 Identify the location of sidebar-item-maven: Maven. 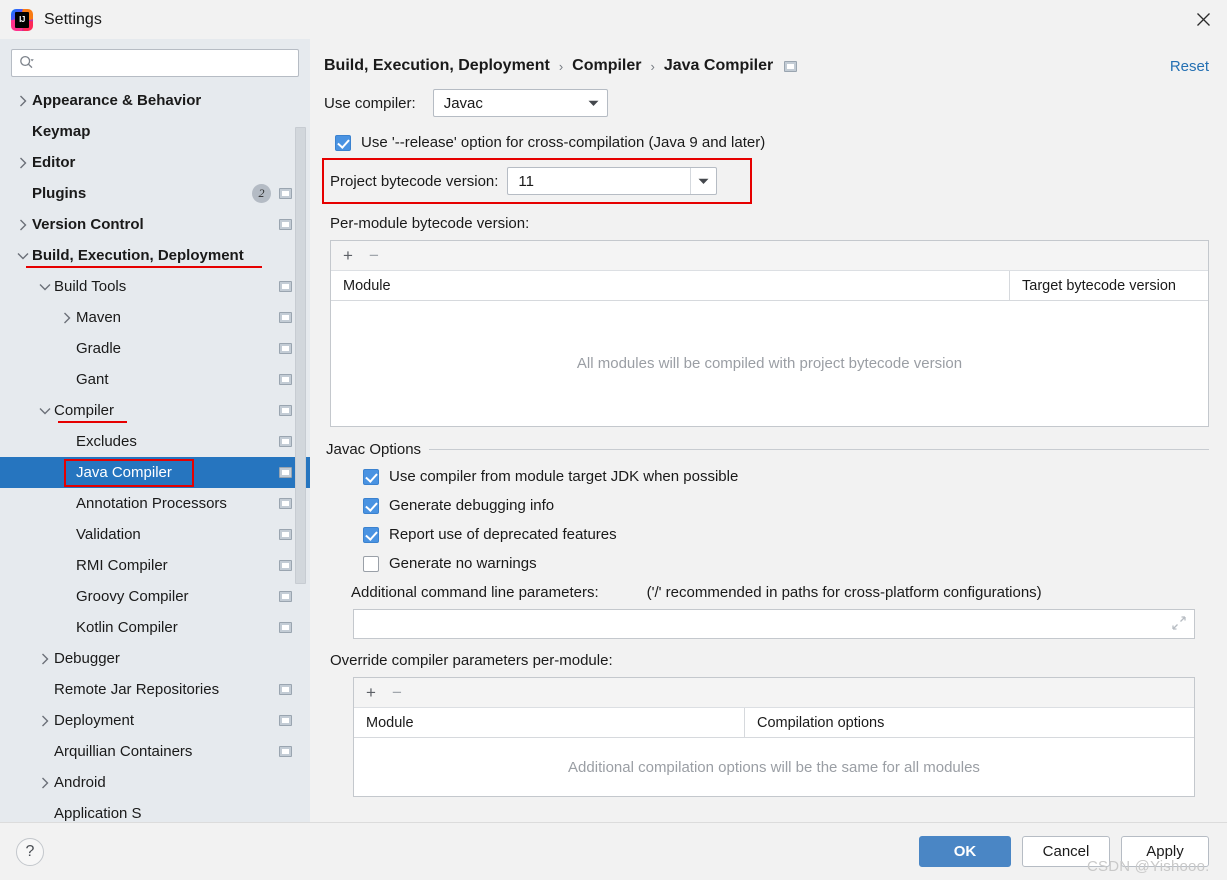
(155, 317).